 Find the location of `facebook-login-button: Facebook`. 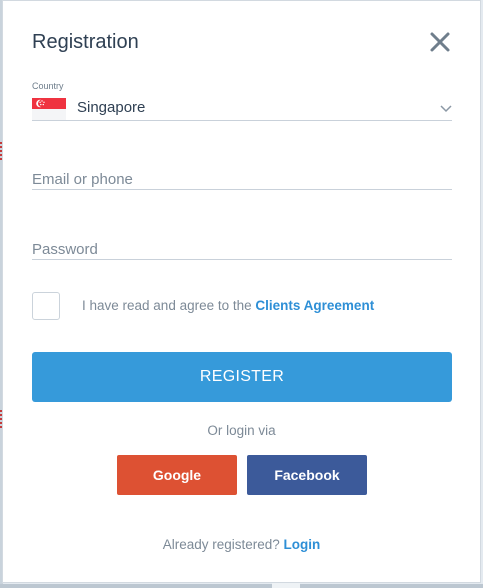

facebook-login-button: Facebook is located at coordinates (307, 475).